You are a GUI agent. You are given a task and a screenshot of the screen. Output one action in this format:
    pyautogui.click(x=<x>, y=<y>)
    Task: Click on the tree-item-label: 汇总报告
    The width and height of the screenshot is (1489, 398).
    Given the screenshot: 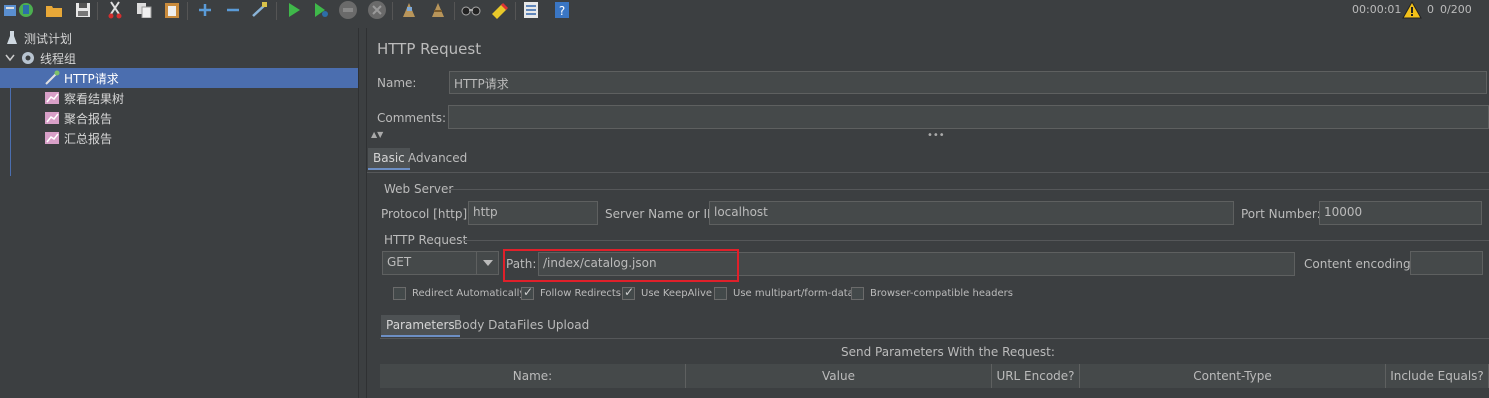 What is the action you would take?
    pyautogui.click(x=88, y=138)
    